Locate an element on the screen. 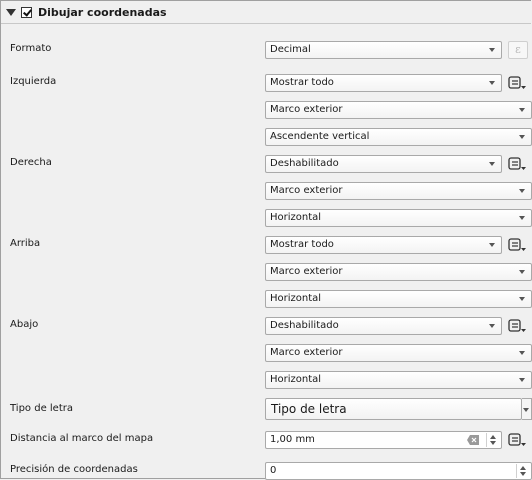 This screenshot has width=532, height=480. row-abajo-direction: Horizontal is located at coordinates (266, 380).